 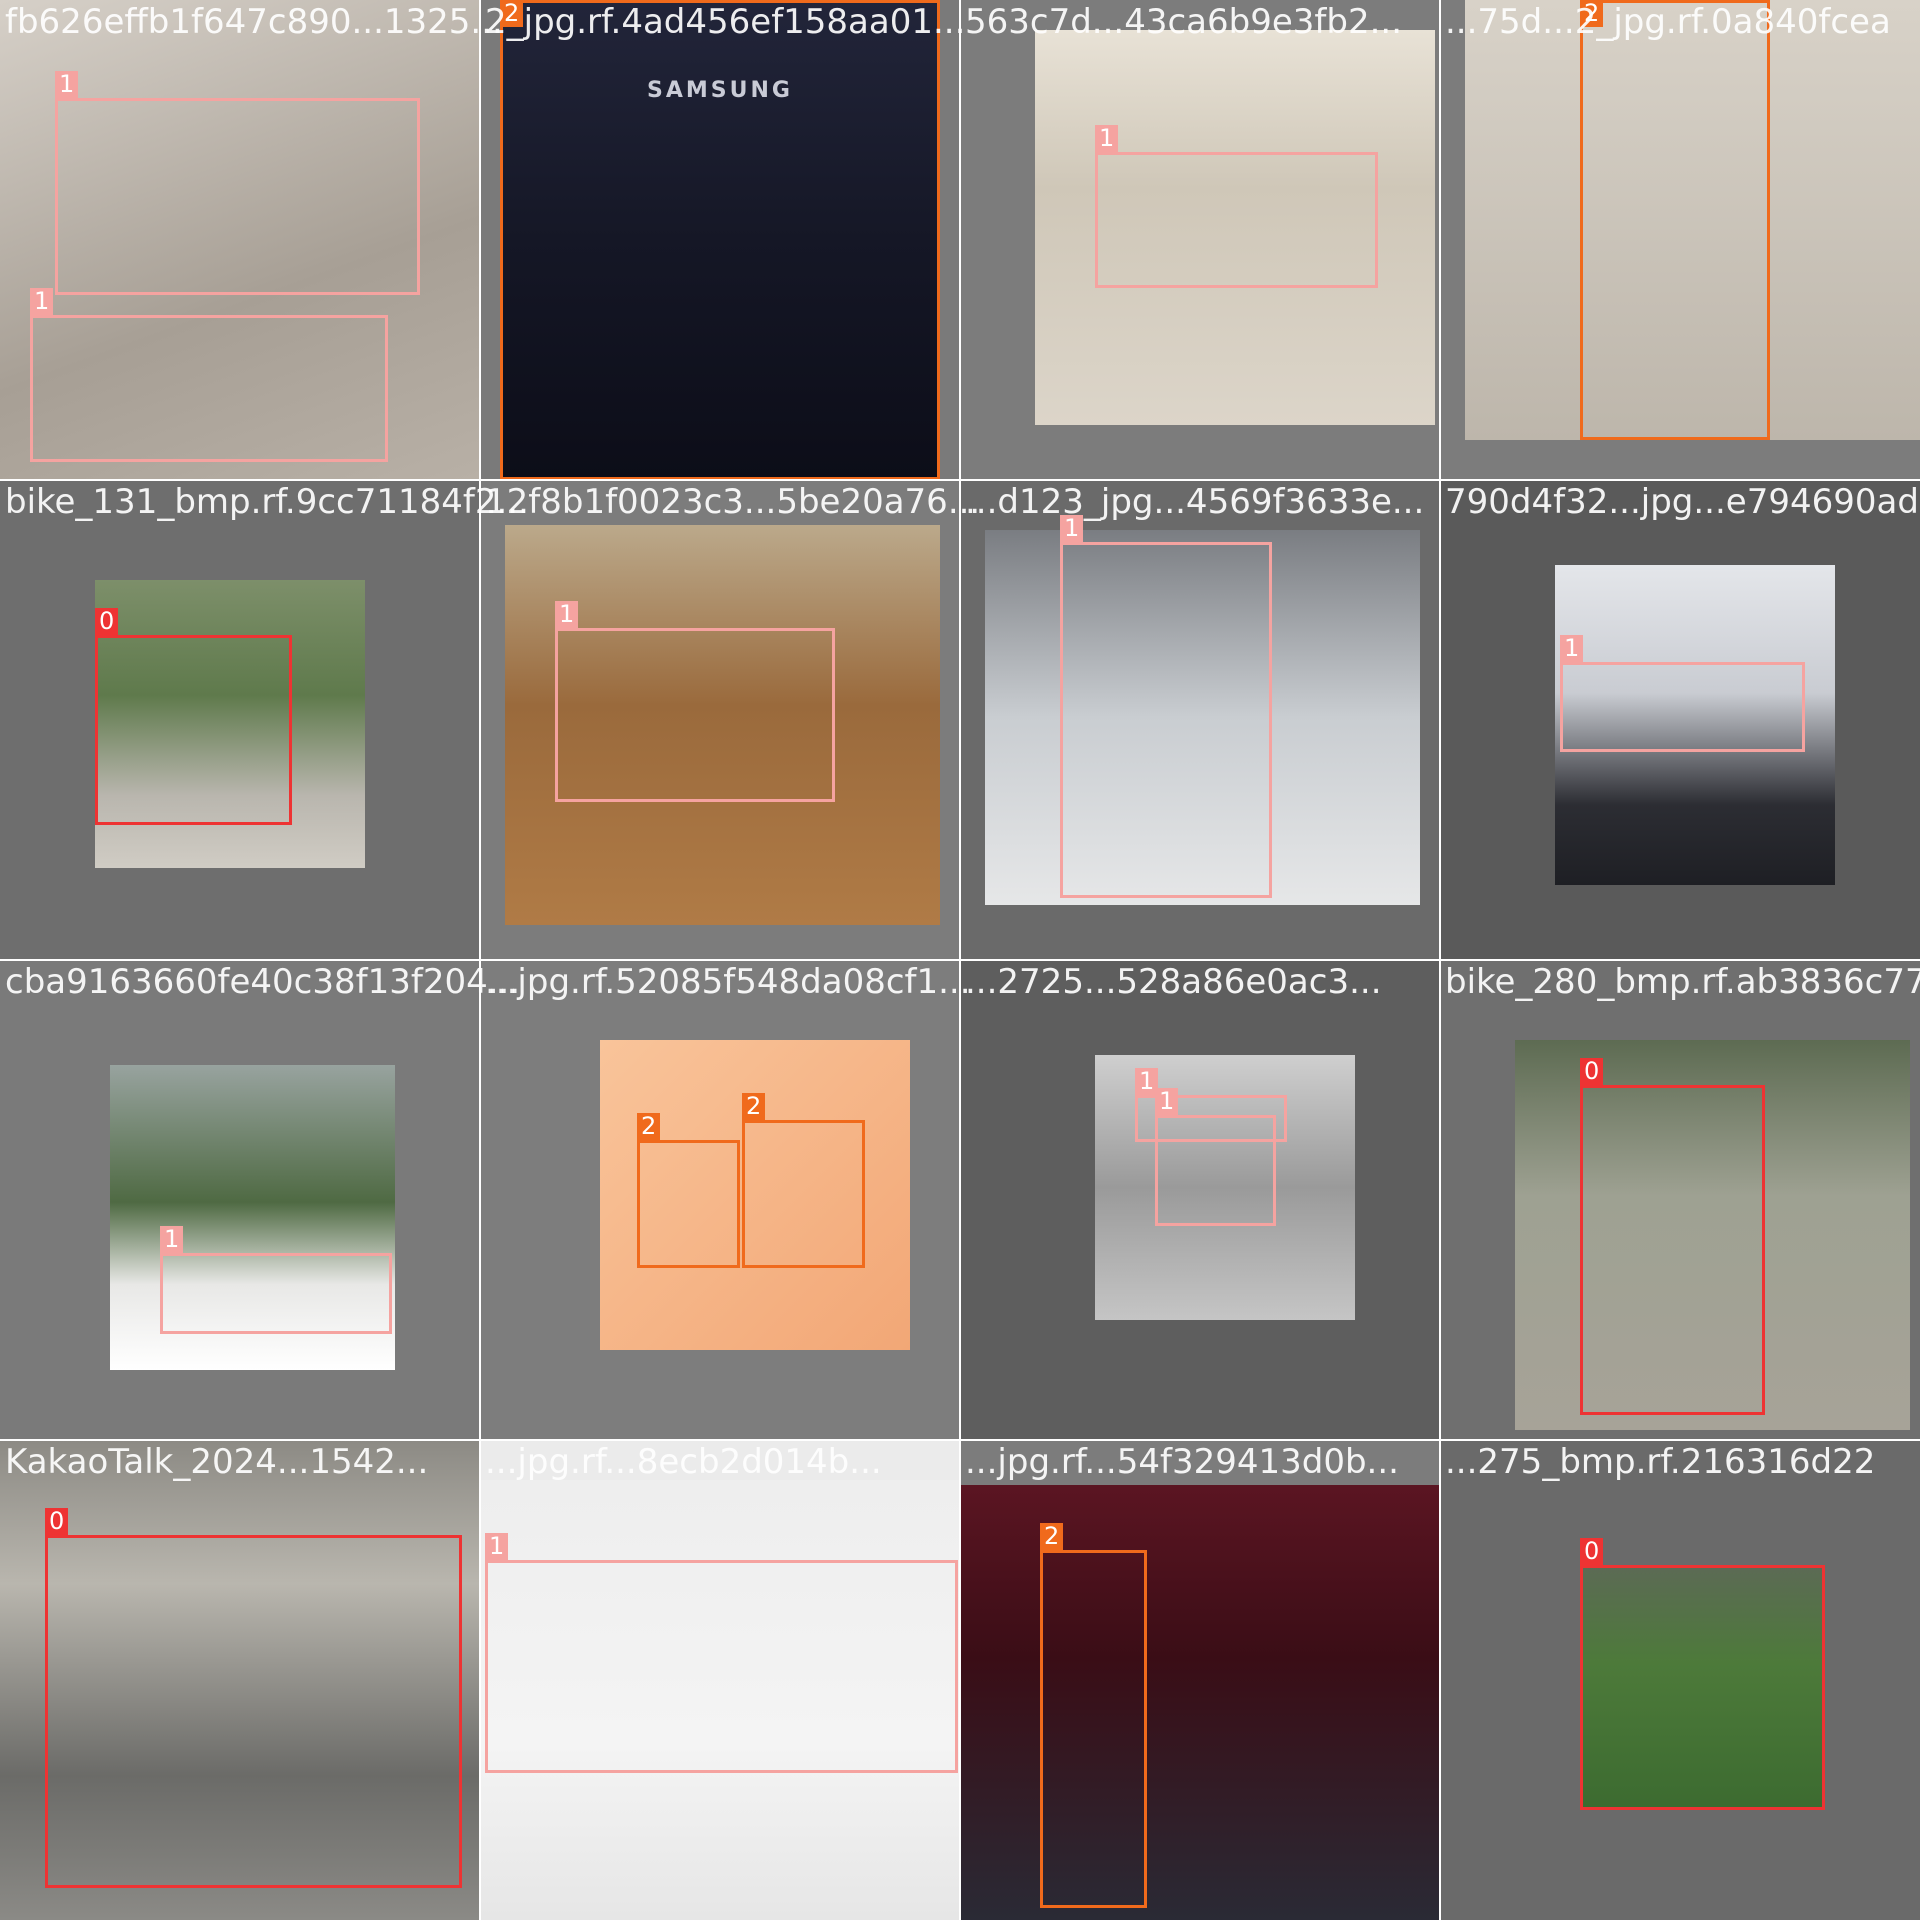 What do you see at coordinates (1200, 1702) in the screenshot?
I see `sample-photo` at bounding box center [1200, 1702].